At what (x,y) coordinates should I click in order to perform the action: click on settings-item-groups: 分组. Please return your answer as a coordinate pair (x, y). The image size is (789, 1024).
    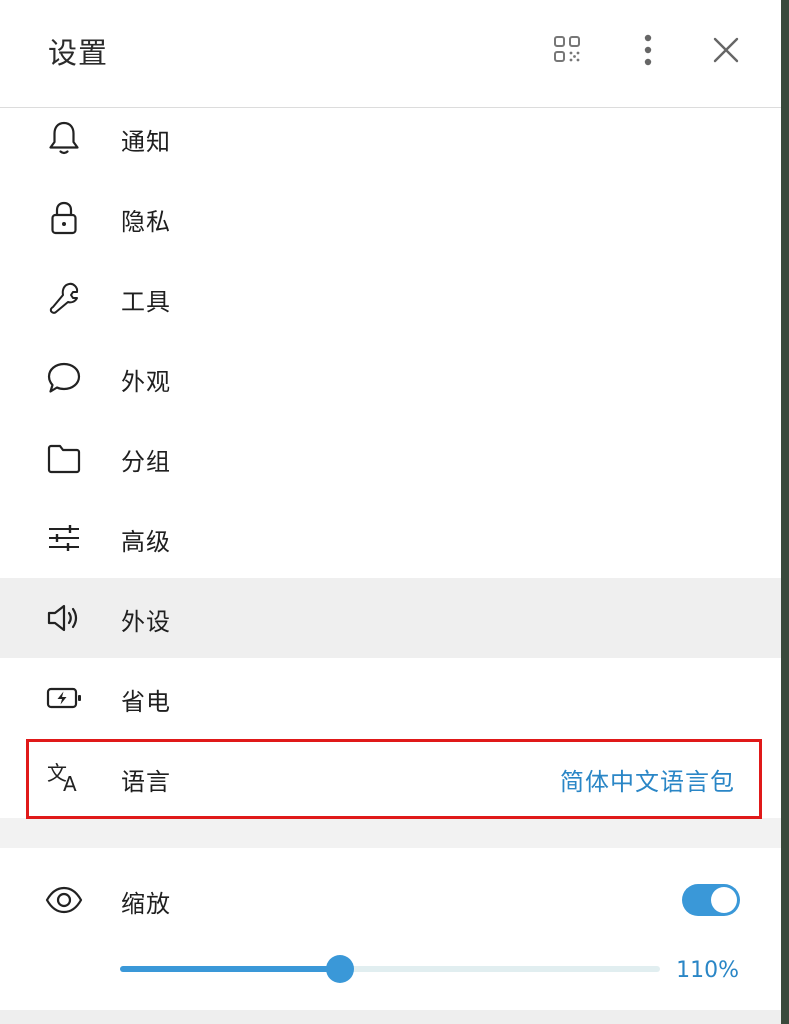
    Looking at the image, I should click on (390, 458).